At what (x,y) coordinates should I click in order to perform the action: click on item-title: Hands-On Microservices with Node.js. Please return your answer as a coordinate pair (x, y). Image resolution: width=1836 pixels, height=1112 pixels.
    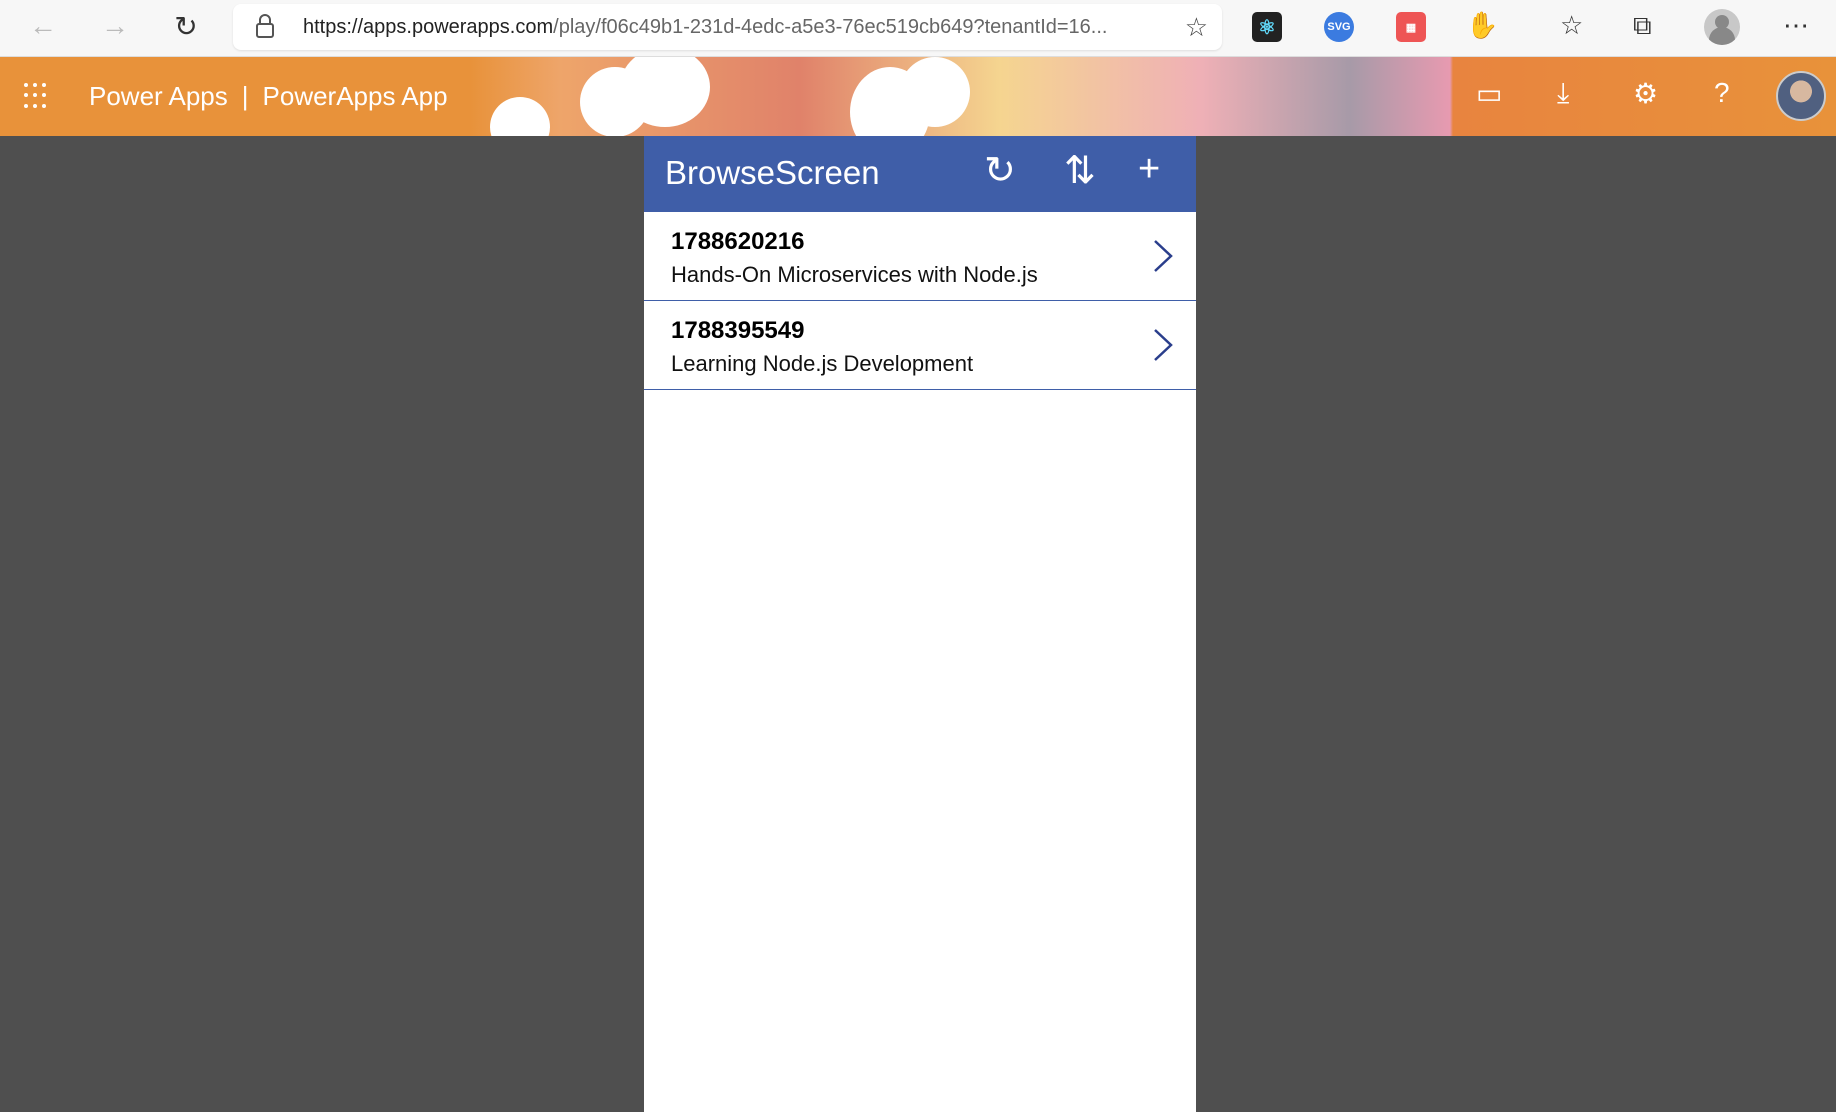
    Looking at the image, I should click on (854, 274).